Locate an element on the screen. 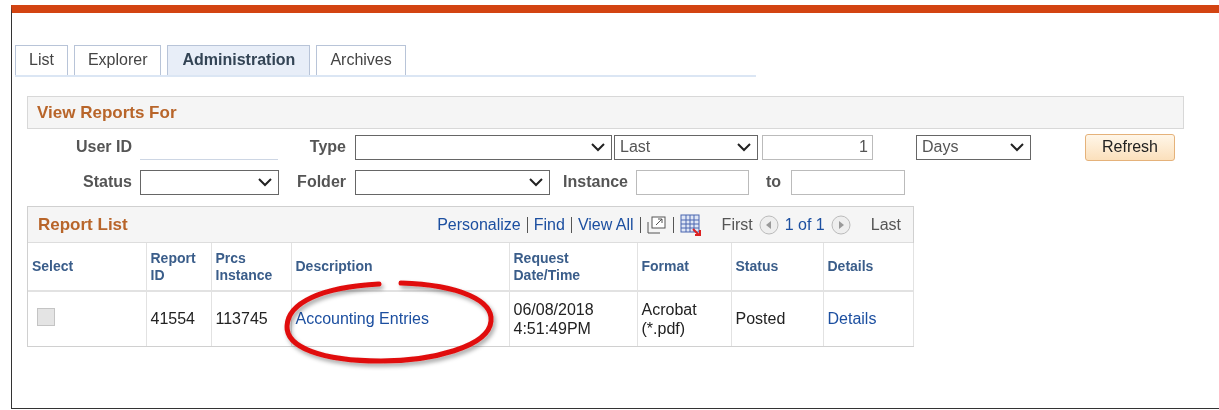 This screenshot has height=410, width=1219. table-cell: 06/08/2018 4:51:49PM is located at coordinates (553, 319).